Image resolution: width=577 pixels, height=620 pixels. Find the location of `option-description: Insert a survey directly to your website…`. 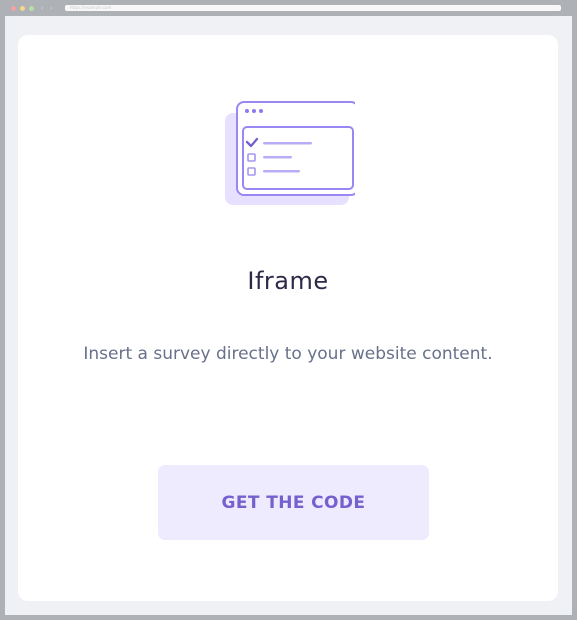

option-description: Insert a survey directly to your website… is located at coordinates (288, 354).